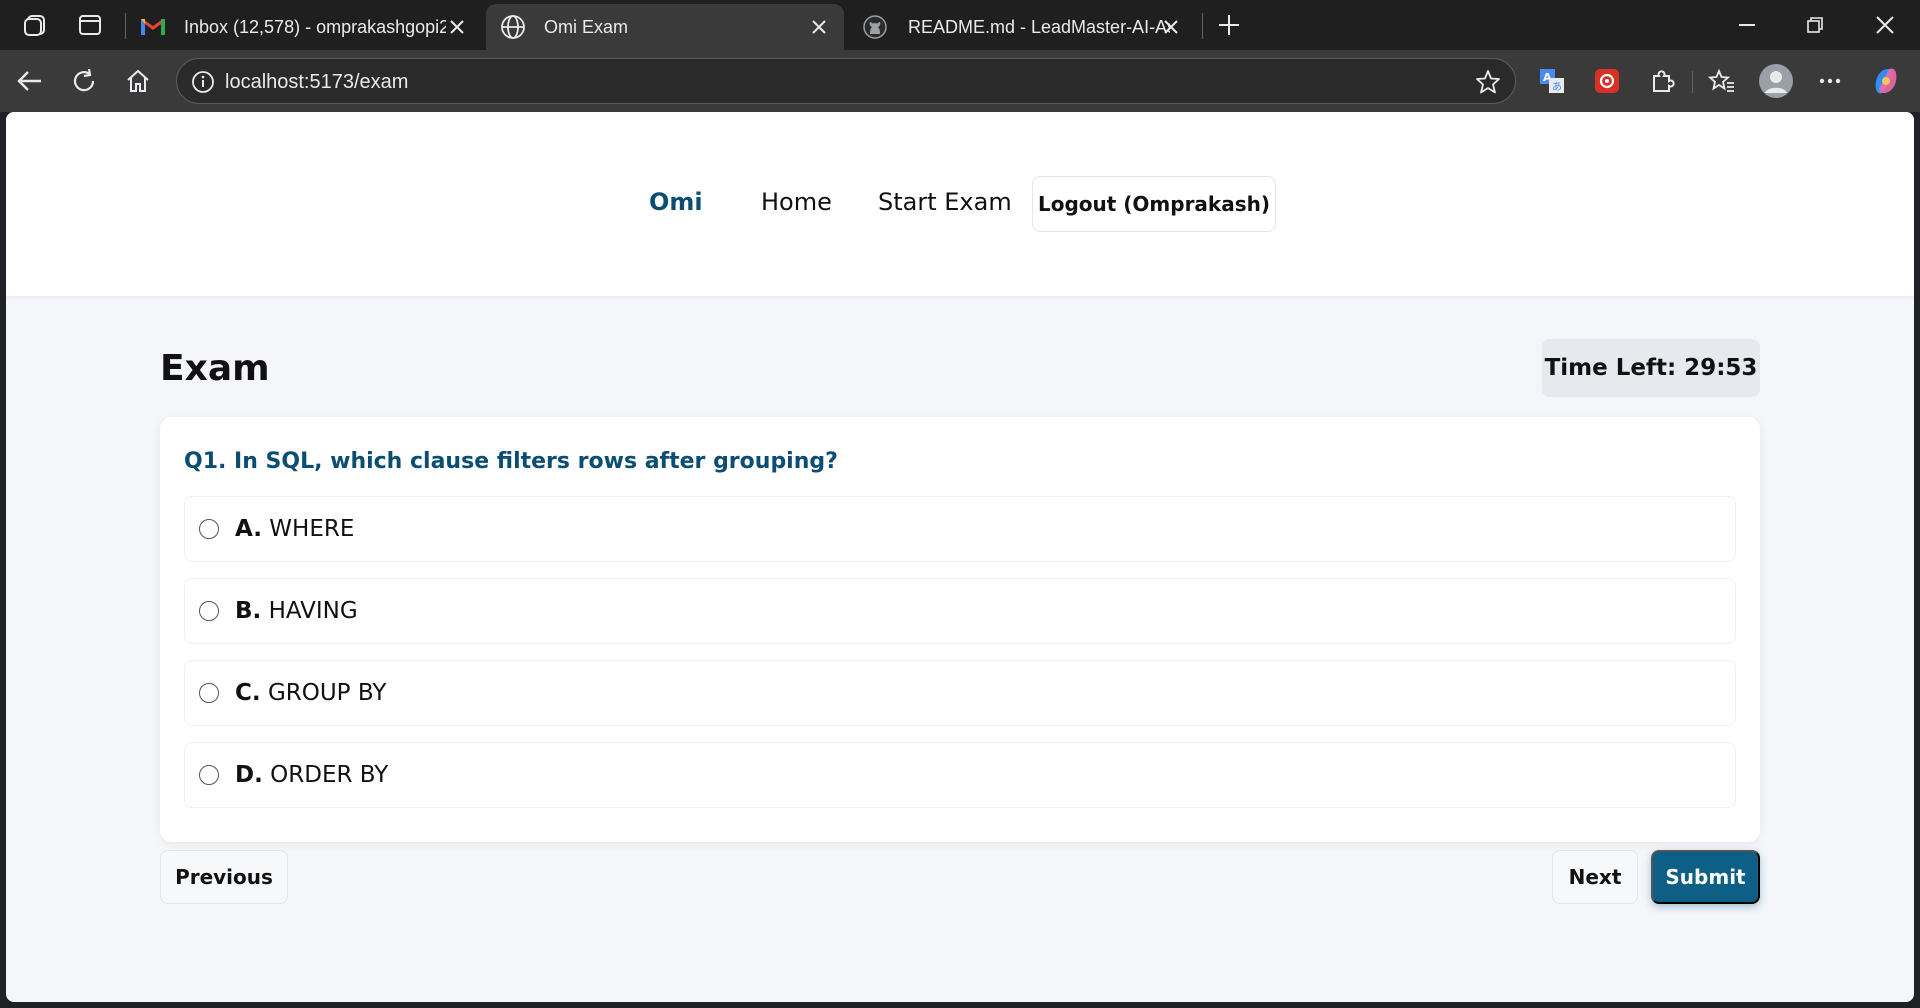 Image resolution: width=1920 pixels, height=1008 pixels. I want to click on extension-red-icon, so click(1607, 81).